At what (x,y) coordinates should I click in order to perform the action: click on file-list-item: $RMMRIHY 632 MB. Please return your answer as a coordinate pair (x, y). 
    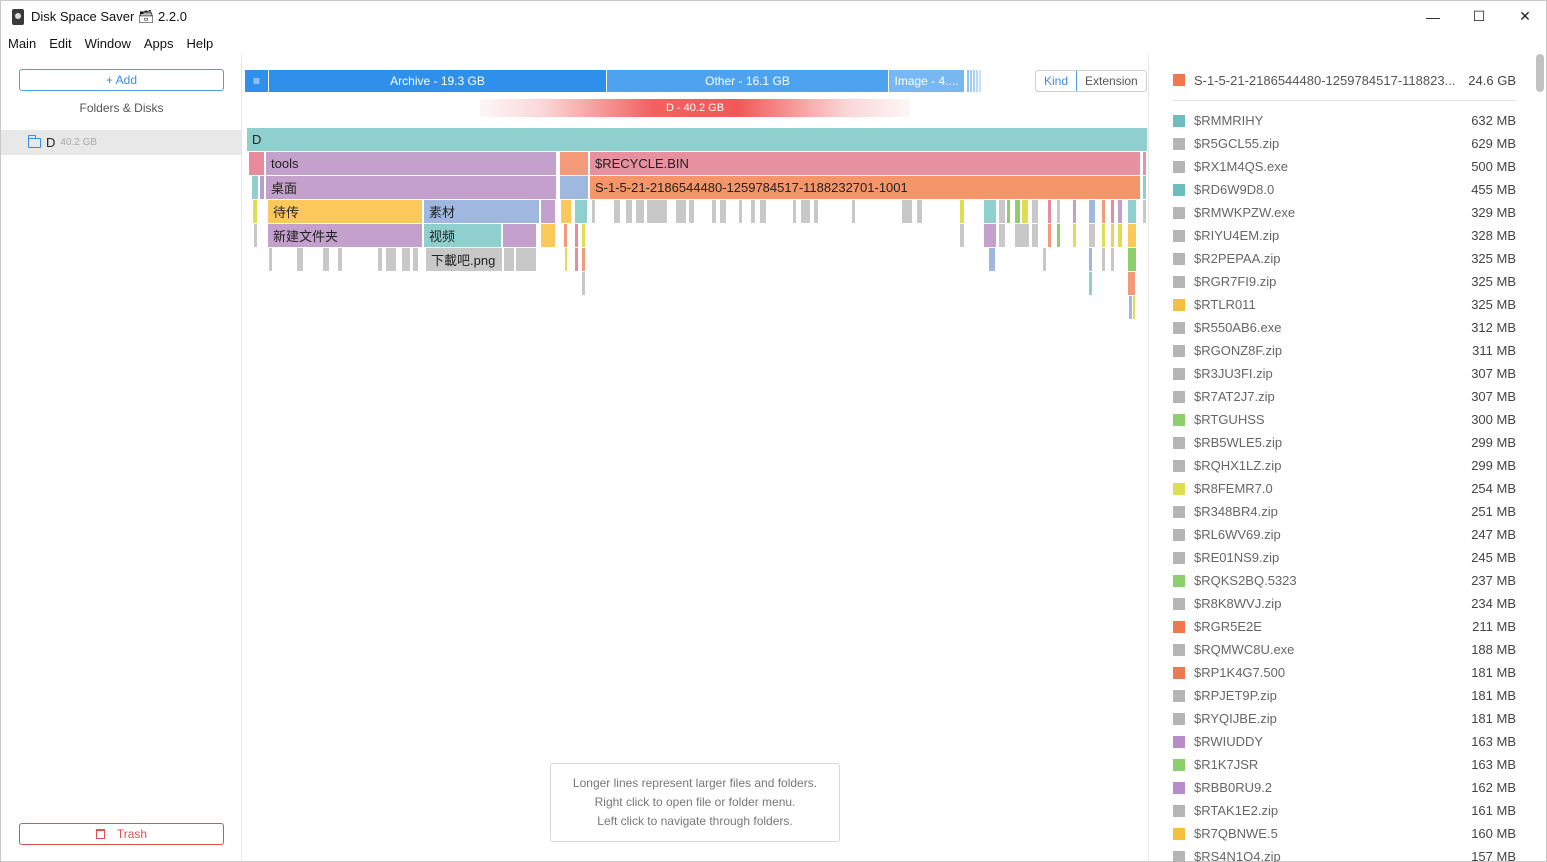
    Looking at the image, I should click on (1344, 120).